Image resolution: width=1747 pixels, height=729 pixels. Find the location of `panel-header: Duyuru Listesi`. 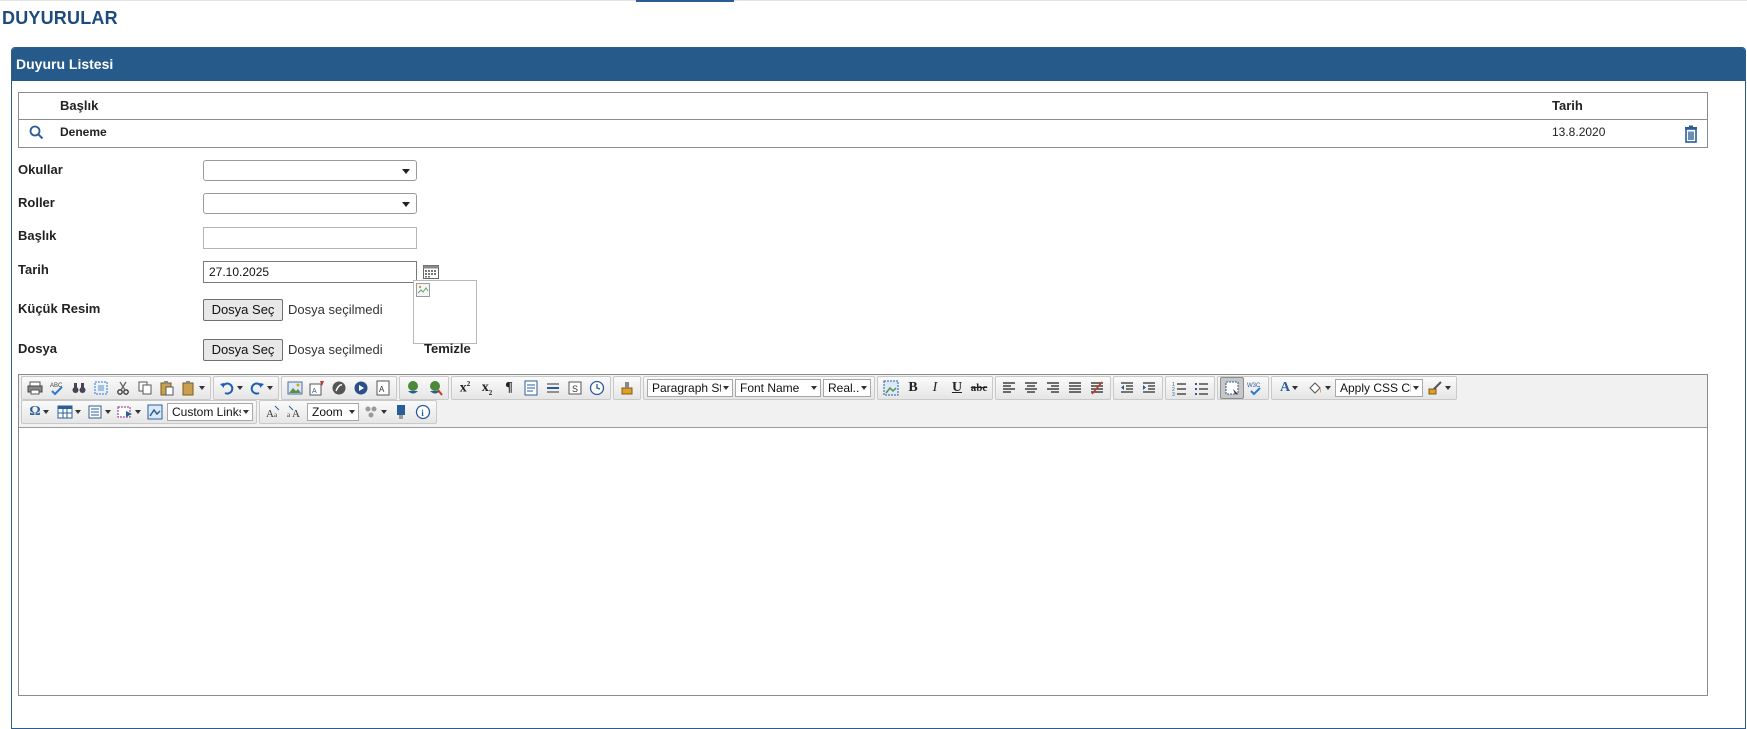

panel-header: Duyuru Listesi is located at coordinates (878, 64).